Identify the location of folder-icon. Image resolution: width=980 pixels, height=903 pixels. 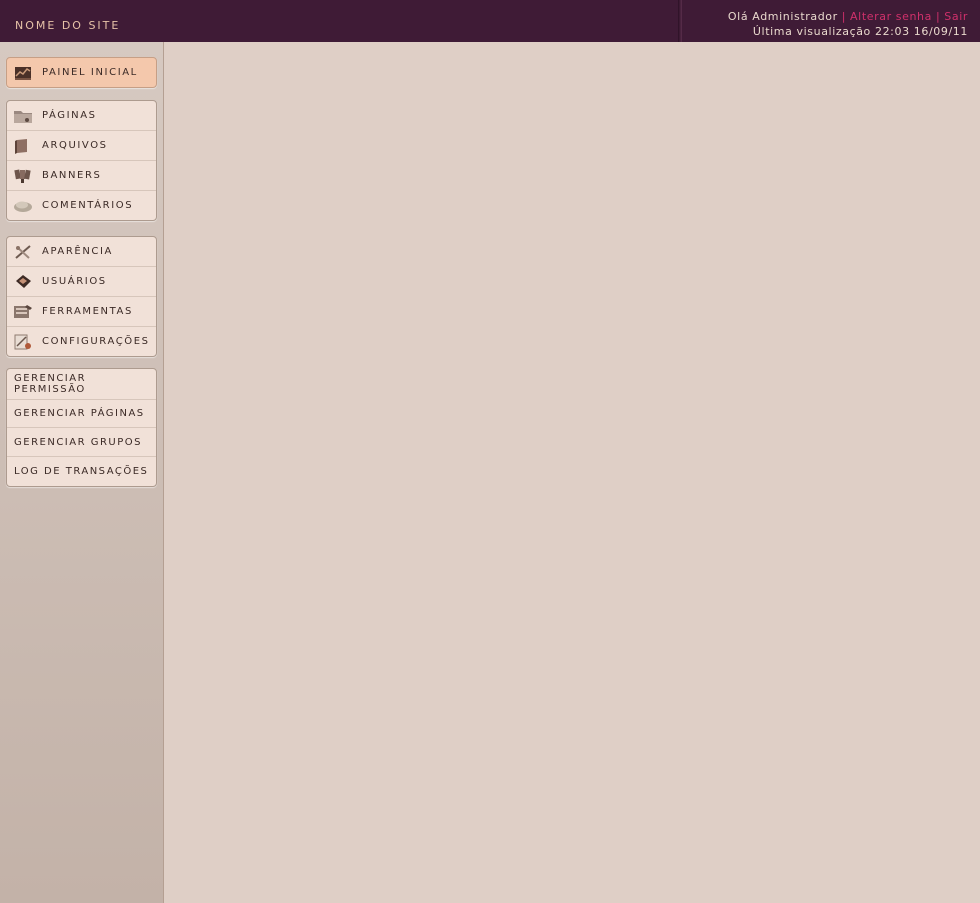
(23, 116).